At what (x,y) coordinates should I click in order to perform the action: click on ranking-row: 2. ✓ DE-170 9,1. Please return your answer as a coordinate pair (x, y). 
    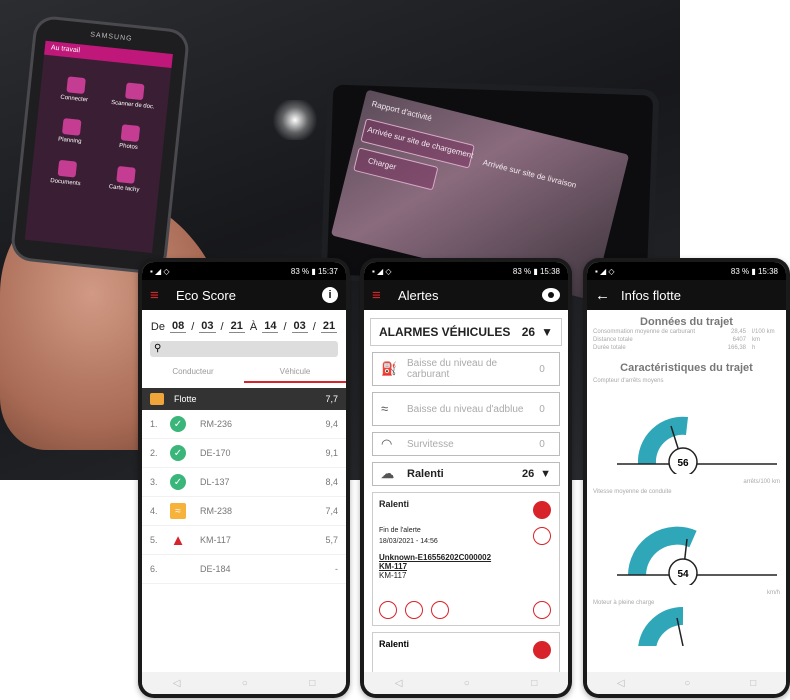
    Looking at the image, I should click on (244, 453).